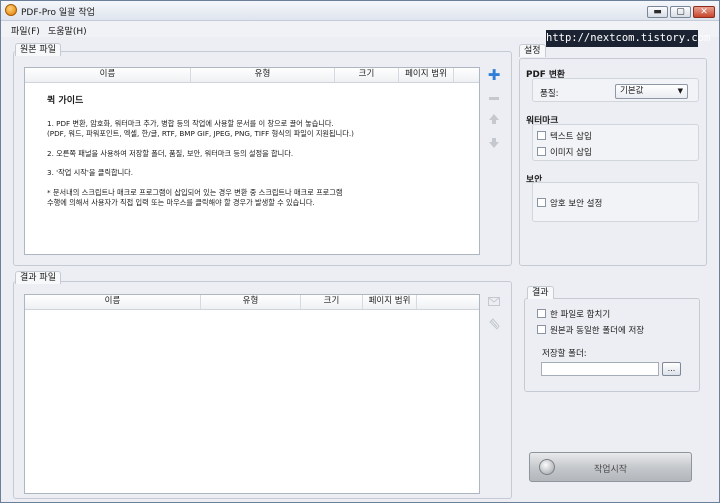  I want to click on result-list-header: 이름 유형 크기 페이지 범위, so click(252, 302).